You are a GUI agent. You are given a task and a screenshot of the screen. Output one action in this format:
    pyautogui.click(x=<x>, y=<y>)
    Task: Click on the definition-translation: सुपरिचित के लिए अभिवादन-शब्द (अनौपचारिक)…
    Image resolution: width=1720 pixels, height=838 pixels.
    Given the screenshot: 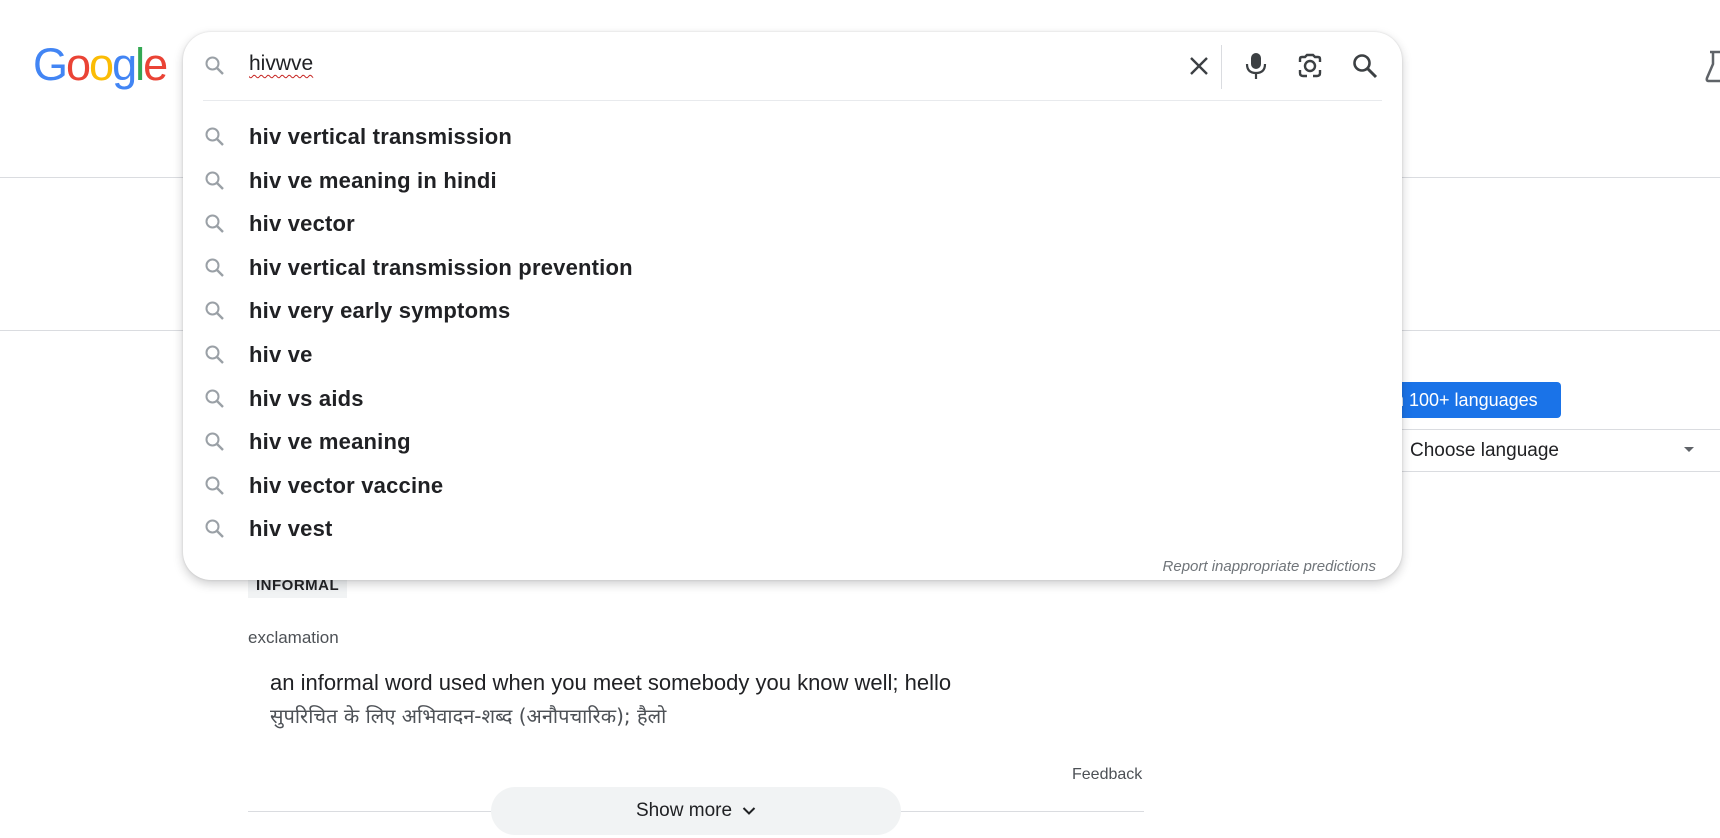 What is the action you would take?
    pyautogui.click(x=468, y=716)
    